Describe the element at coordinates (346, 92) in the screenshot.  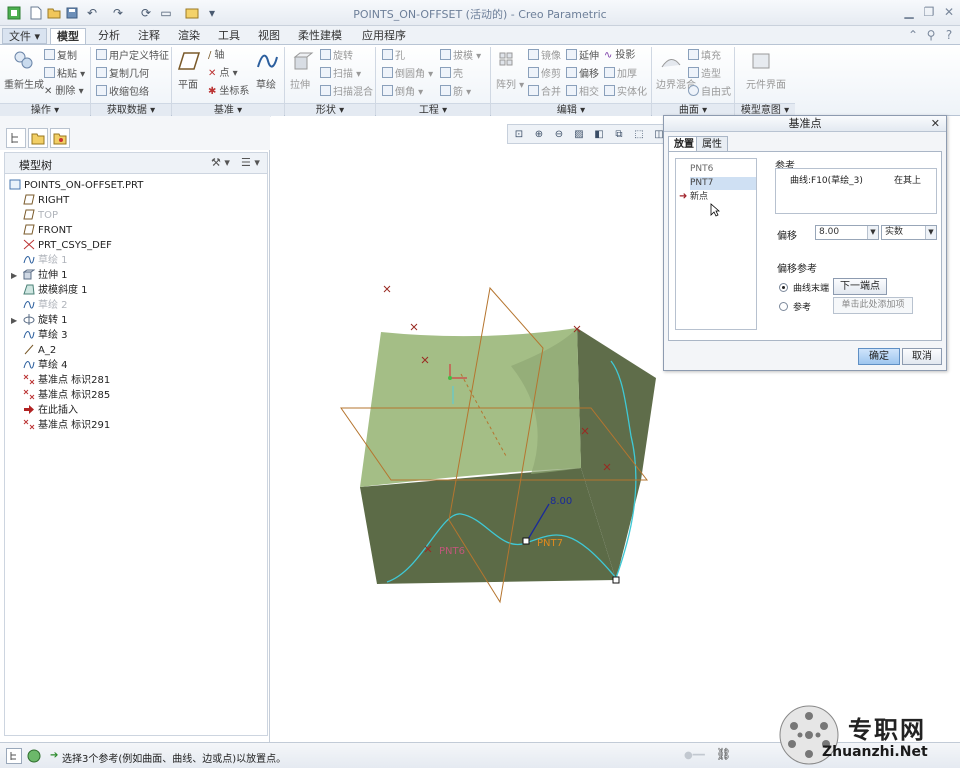
I see `swept-blend-button: 扫描混合` at that location.